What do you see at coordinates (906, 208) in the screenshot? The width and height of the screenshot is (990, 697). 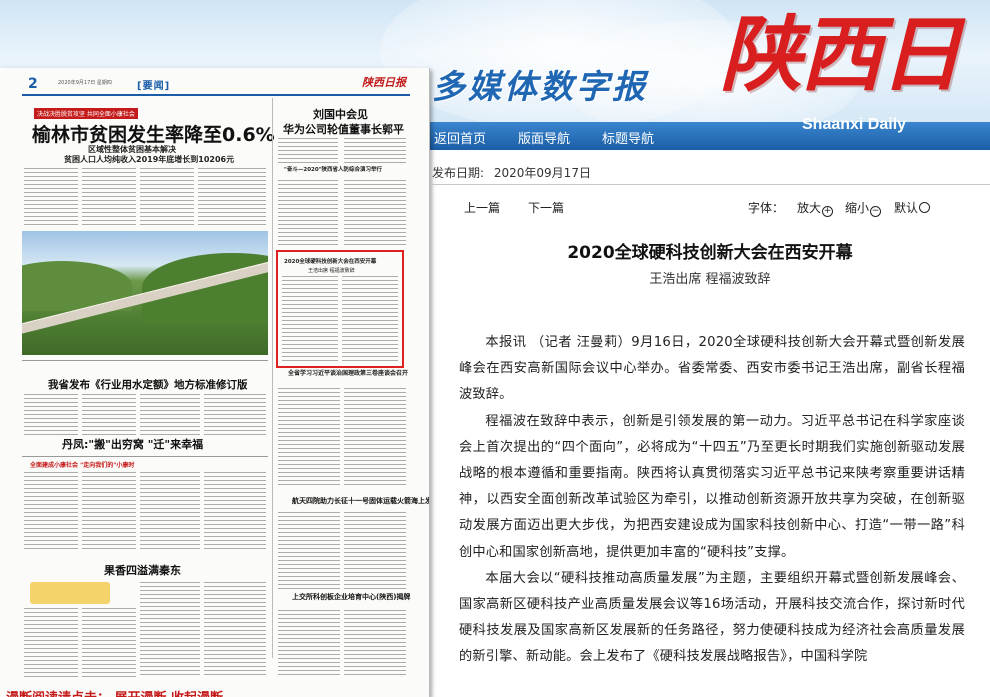 I see `reset-label: 默认` at bounding box center [906, 208].